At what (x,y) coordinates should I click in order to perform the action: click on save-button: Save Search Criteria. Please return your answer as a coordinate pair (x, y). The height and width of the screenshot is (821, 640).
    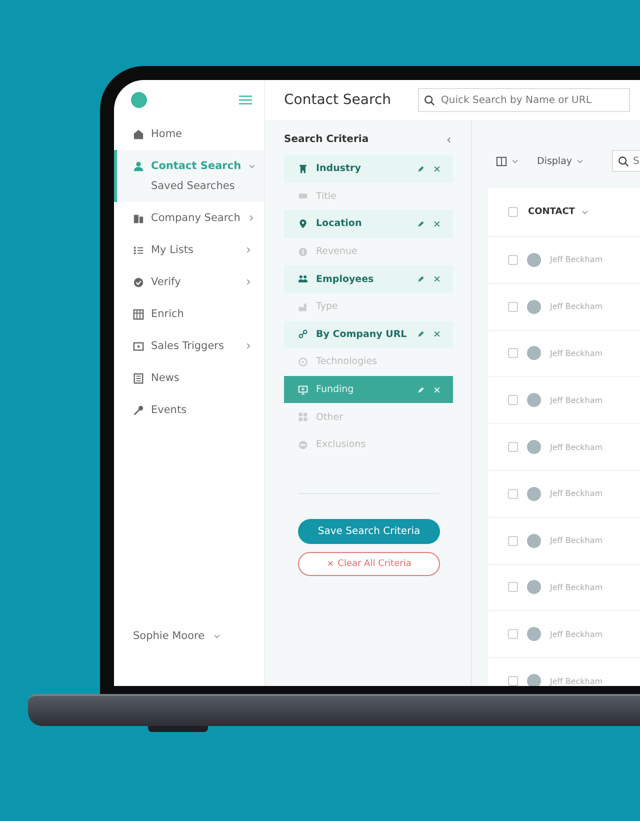
    Looking at the image, I should click on (369, 531).